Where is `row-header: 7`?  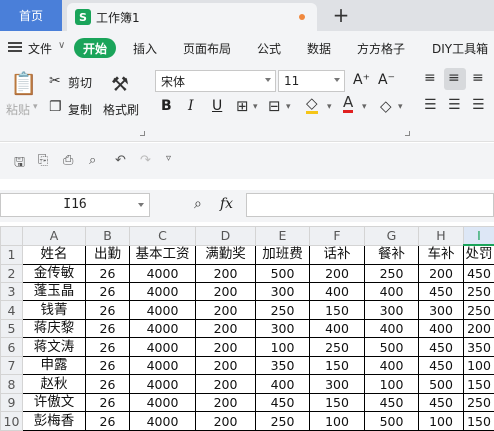 row-header: 7 is located at coordinates (11, 365).